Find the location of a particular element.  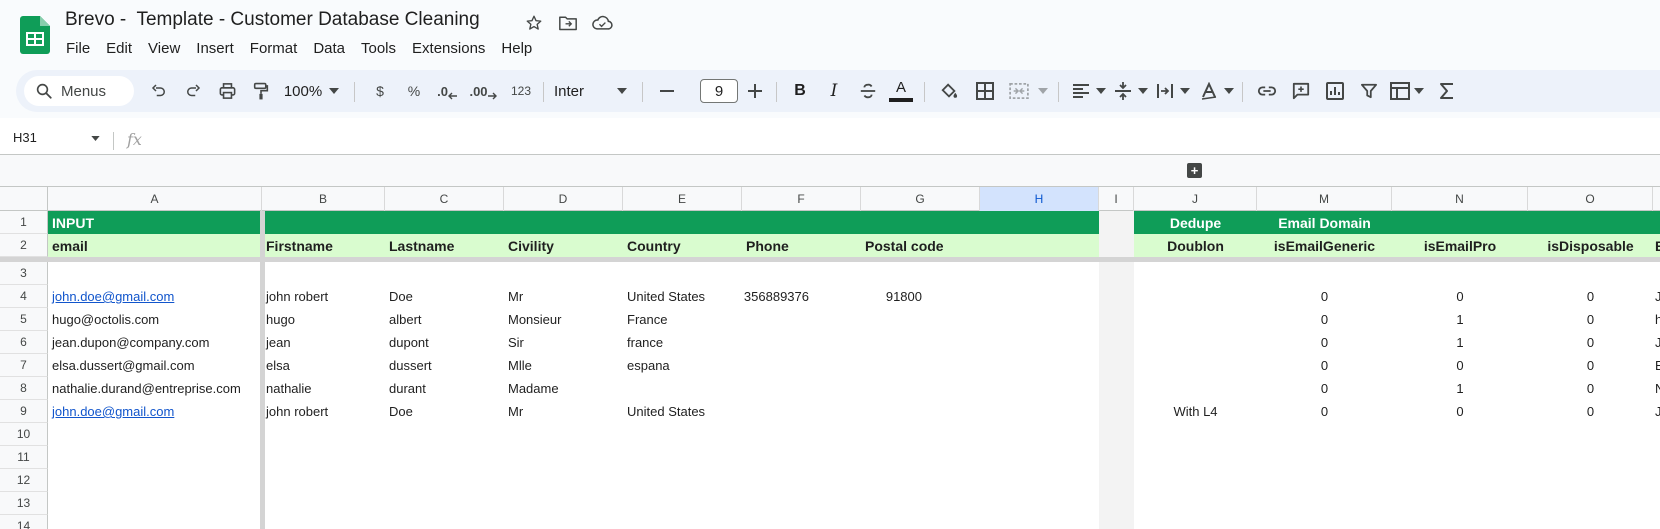

cell-c8: durant is located at coordinates (444, 388).